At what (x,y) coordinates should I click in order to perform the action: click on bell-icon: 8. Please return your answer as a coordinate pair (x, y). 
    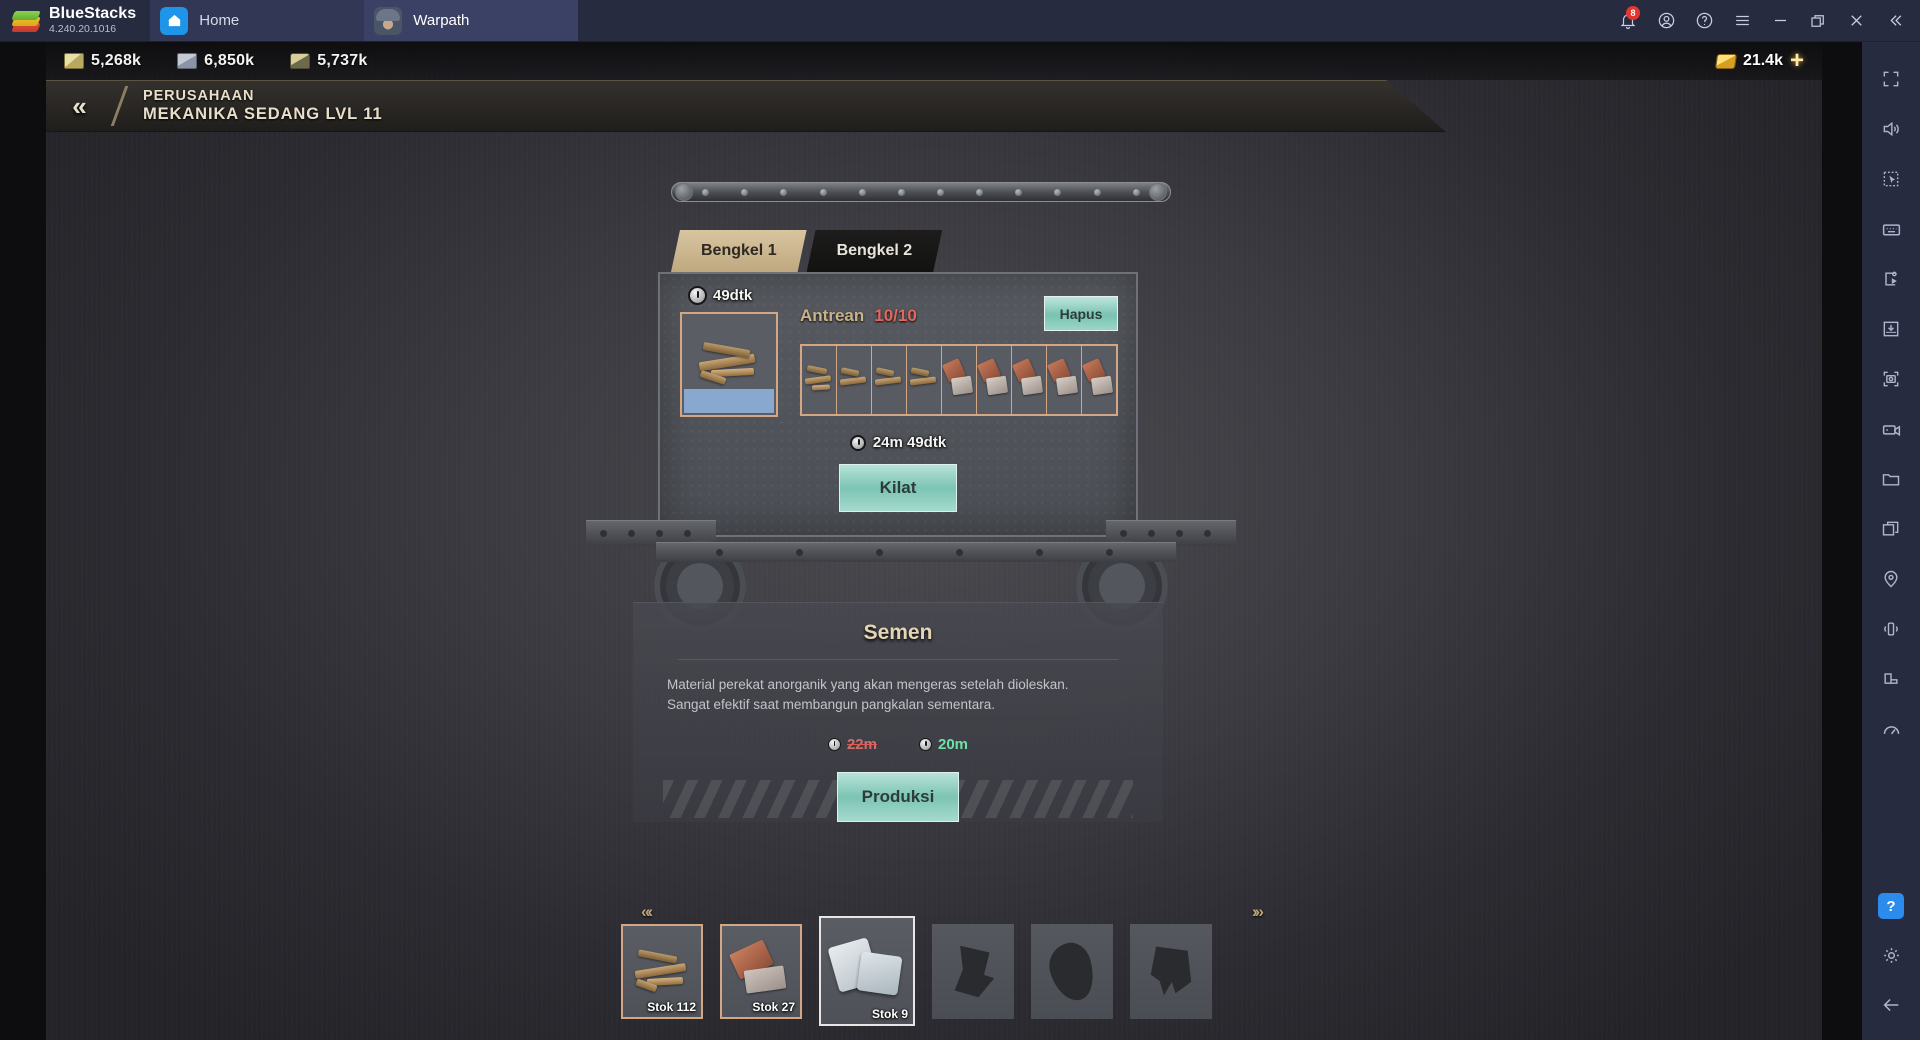
    Looking at the image, I should click on (1628, 21).